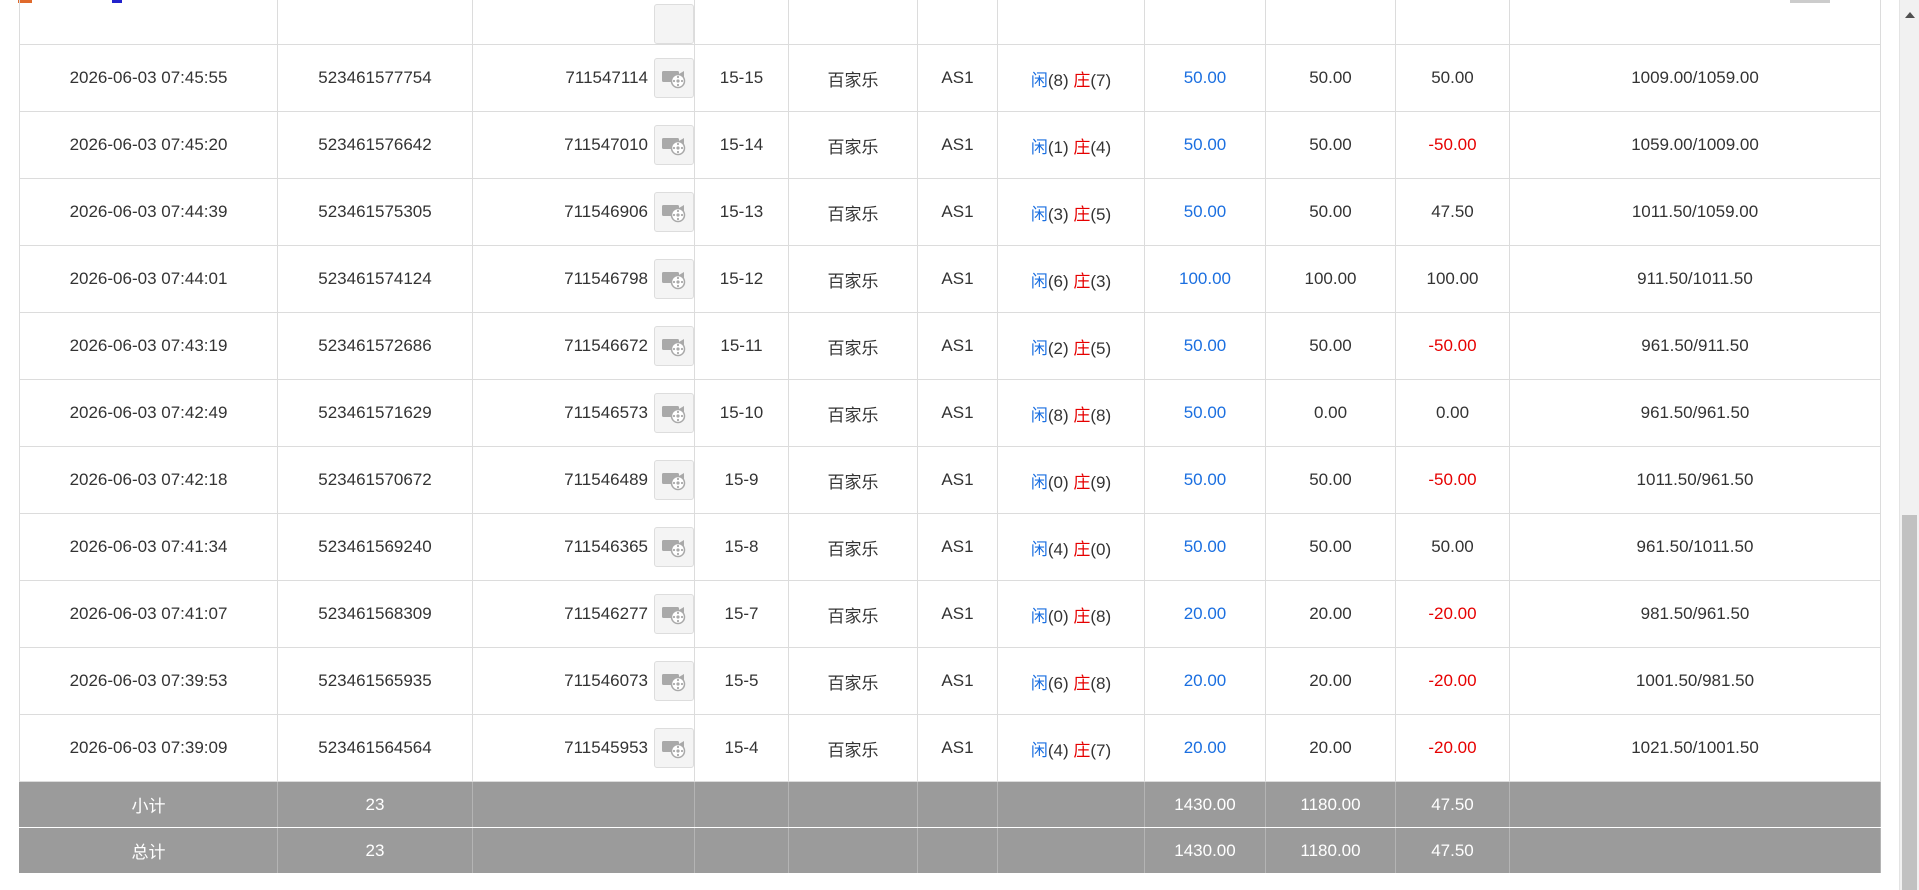 Image resolution: width=1919 pixels, height=890 pixels. What do you see at coordinates (1909, 445) in the screenshot?
I see `vertical-scrollbar` at bounding box center [1909, 445].